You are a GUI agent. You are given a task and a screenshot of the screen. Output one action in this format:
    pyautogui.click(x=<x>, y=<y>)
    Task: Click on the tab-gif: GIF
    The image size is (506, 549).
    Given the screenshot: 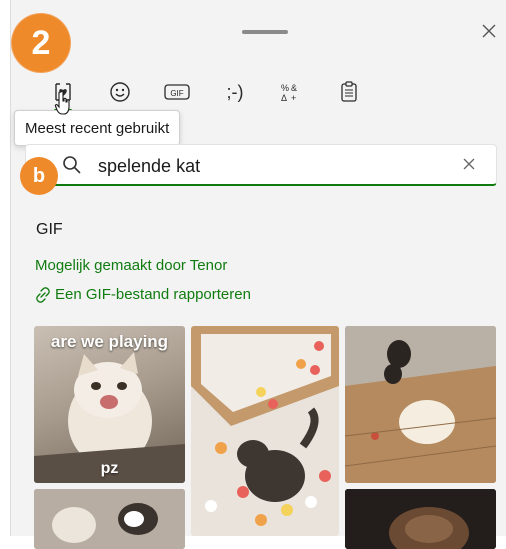 What is the action you would take?
    pyautogui.click(x=177, y=92)
    